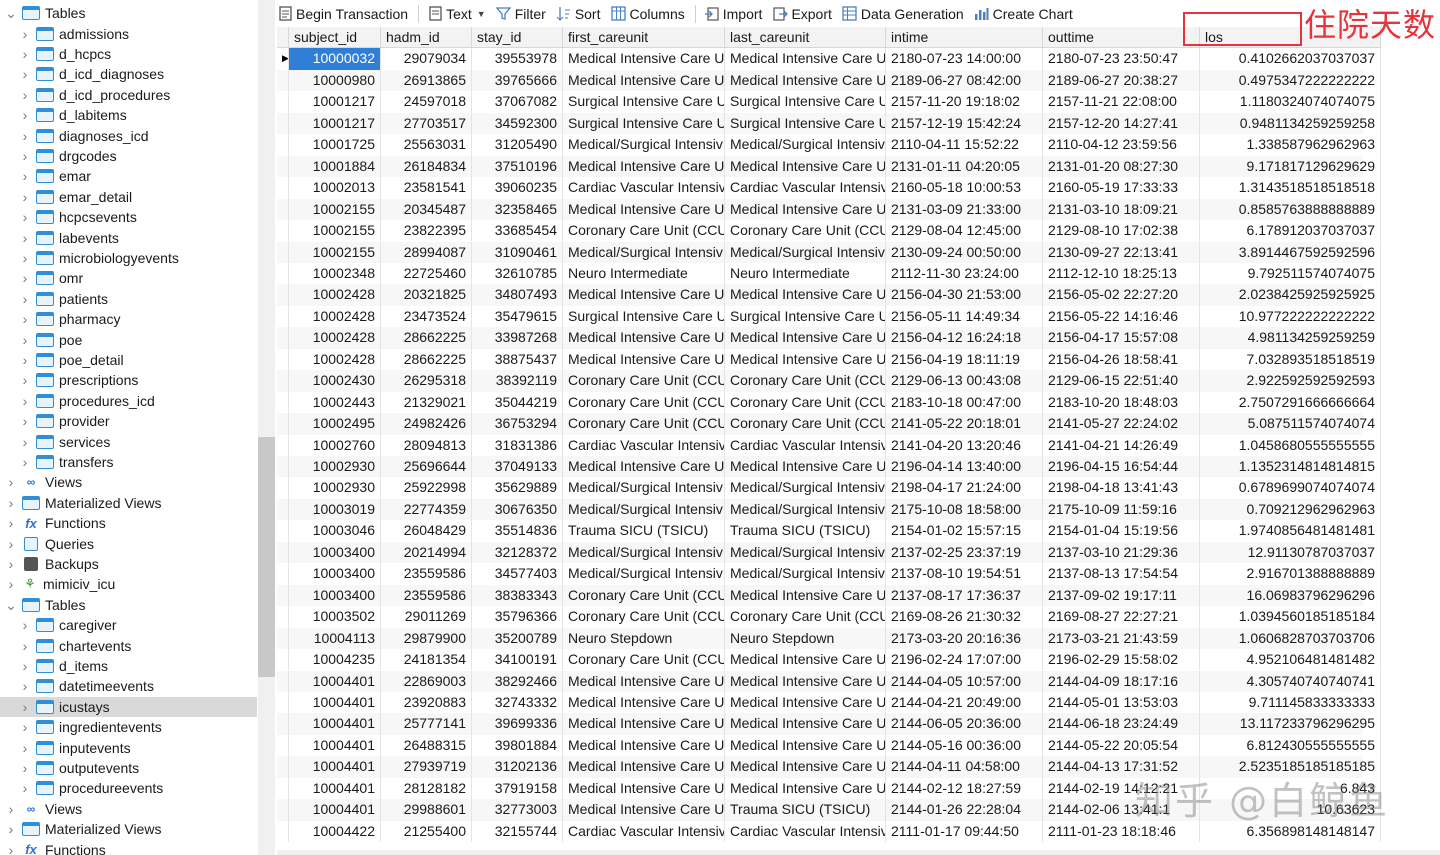 The width and height of the screenshot is (1440, 855). I want to click on cell-hadm-id: 25563031, so click(426, 145).